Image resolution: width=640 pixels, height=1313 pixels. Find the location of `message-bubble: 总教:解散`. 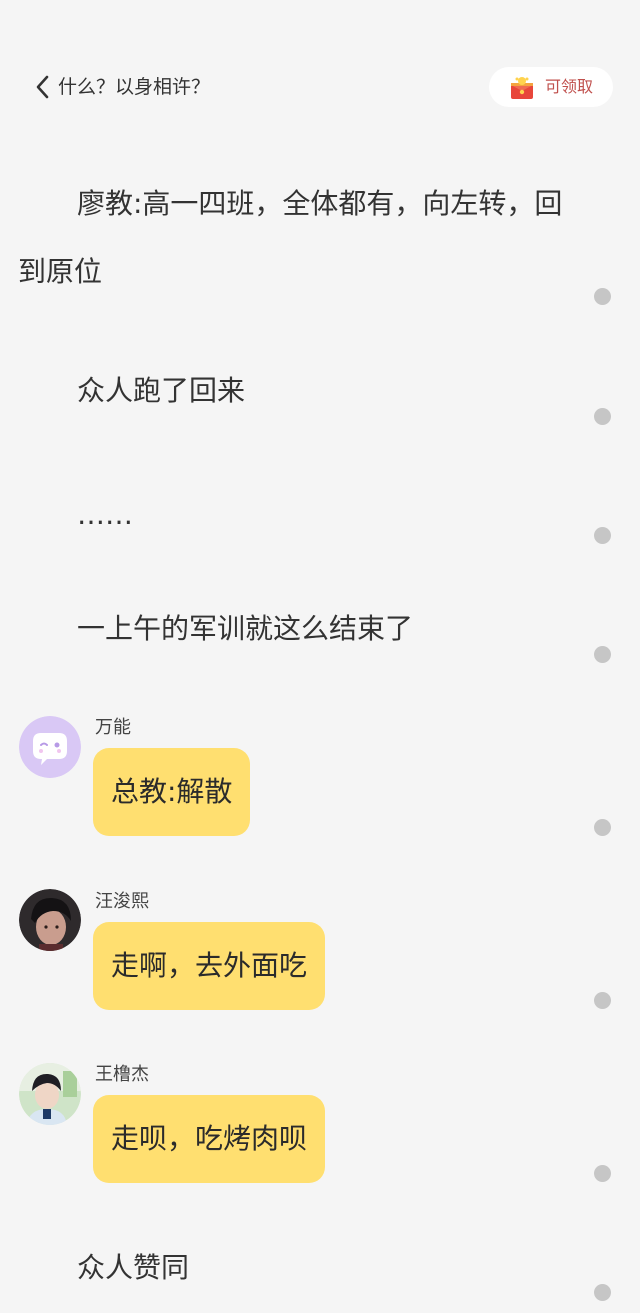

message-bubble: 总教:解散 is located at coordinates (172, 792).